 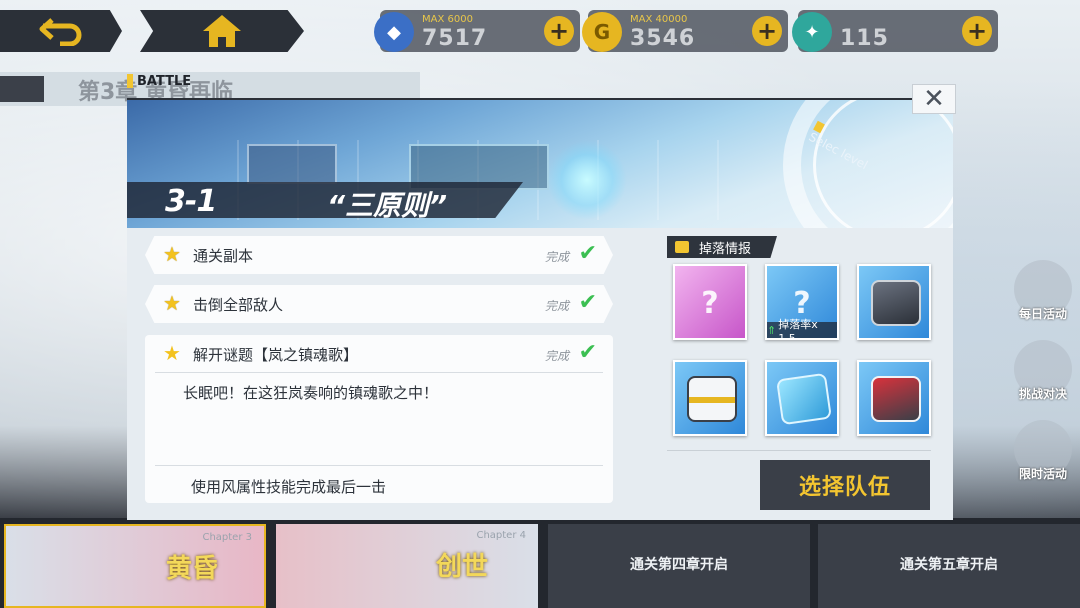 I want to click on objective-label: 通关副本, so click(x=223, y=256).